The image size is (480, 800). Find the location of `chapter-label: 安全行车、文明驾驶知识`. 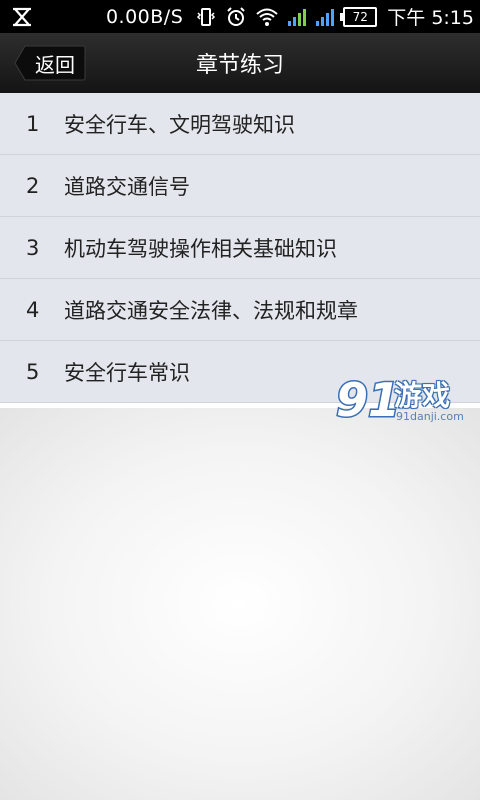

chapter-label: 安全行车、文明驾驶知识 is located at coordinates (179, 124).